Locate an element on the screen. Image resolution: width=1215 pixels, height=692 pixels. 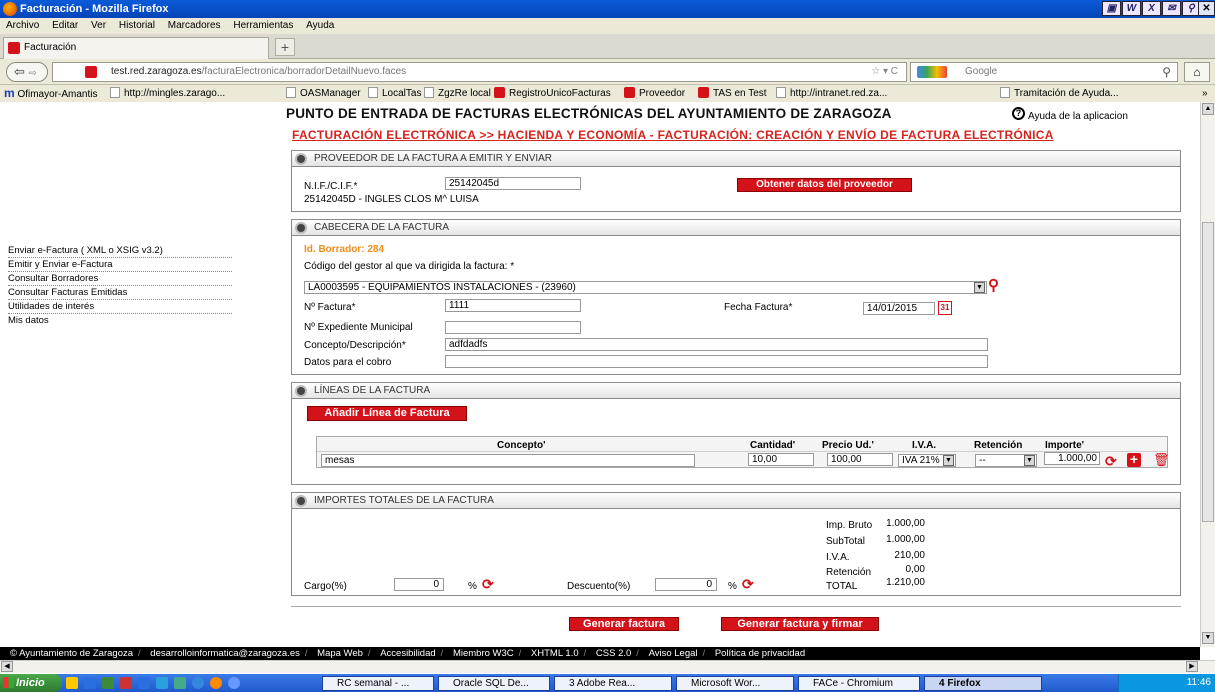
scroll-right-icon: ▶ is located at coordinates (1192, 666).